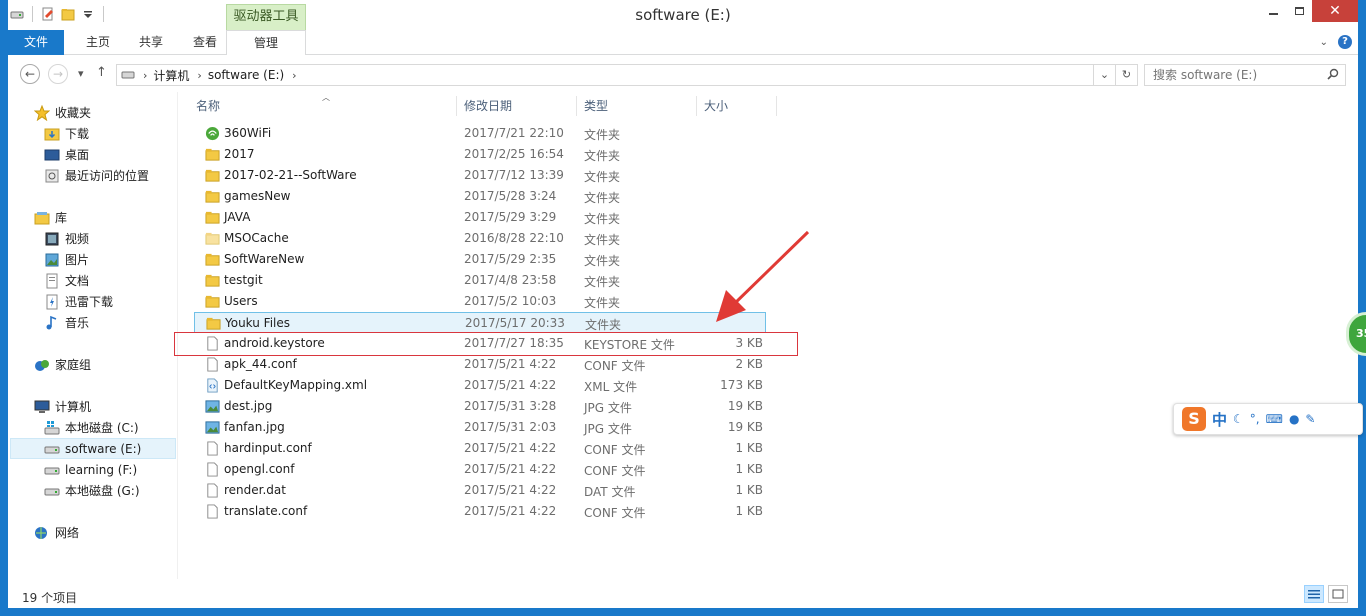 The image size is (1366, 616). What do you see at coordinates (66, 238) in the screenshot?
I see `sidebar-item-videos: 视频` at bounding box center [66, 238].